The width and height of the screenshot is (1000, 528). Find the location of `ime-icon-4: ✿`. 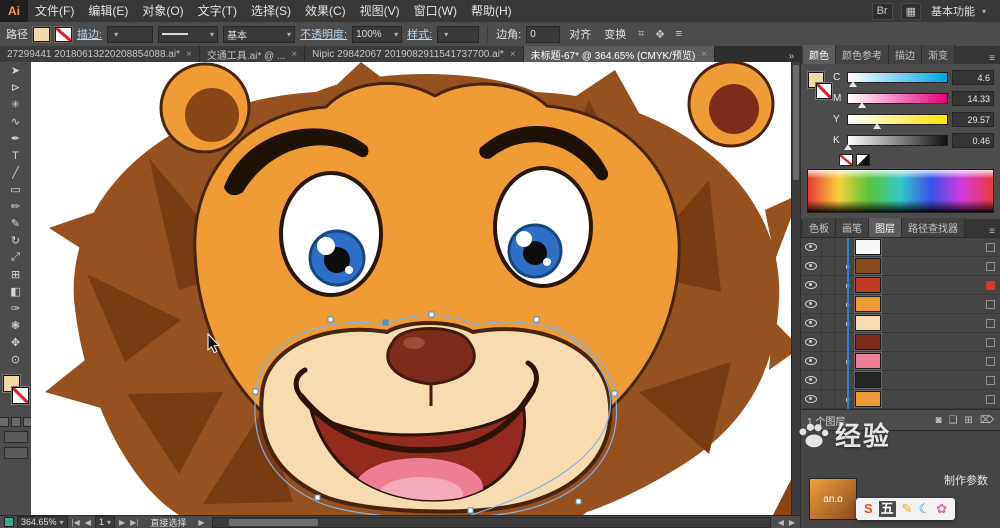

ime-icon-4: ✿ is located at coordinates (941, 509).